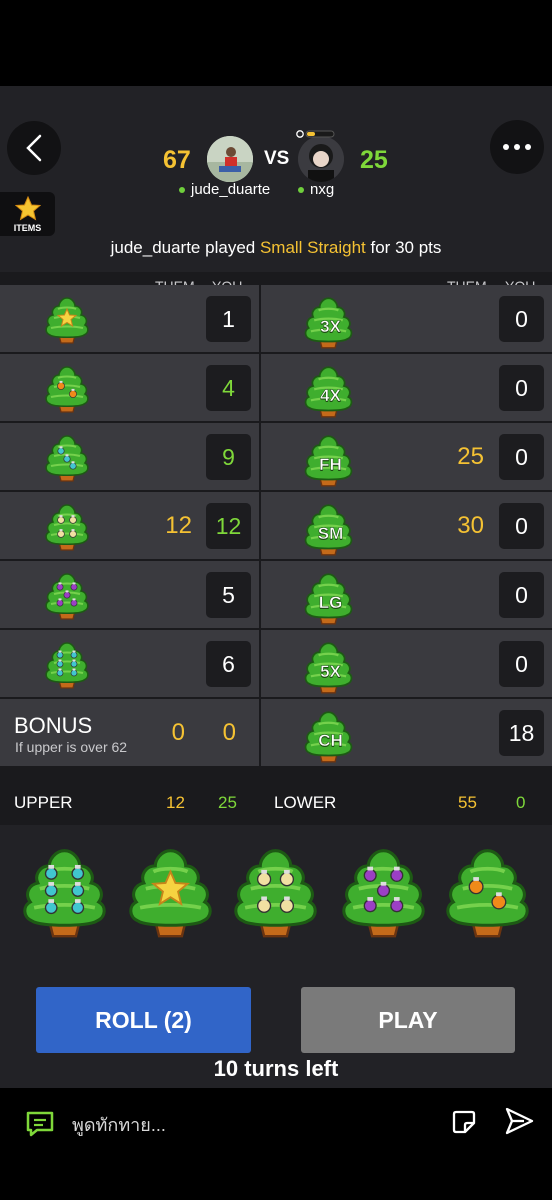 The width and height of the screenshot is (552, 1200). Describe the element at coordinates (64, 895) in the screenshot. I see `die-teal-6-die` at that location.